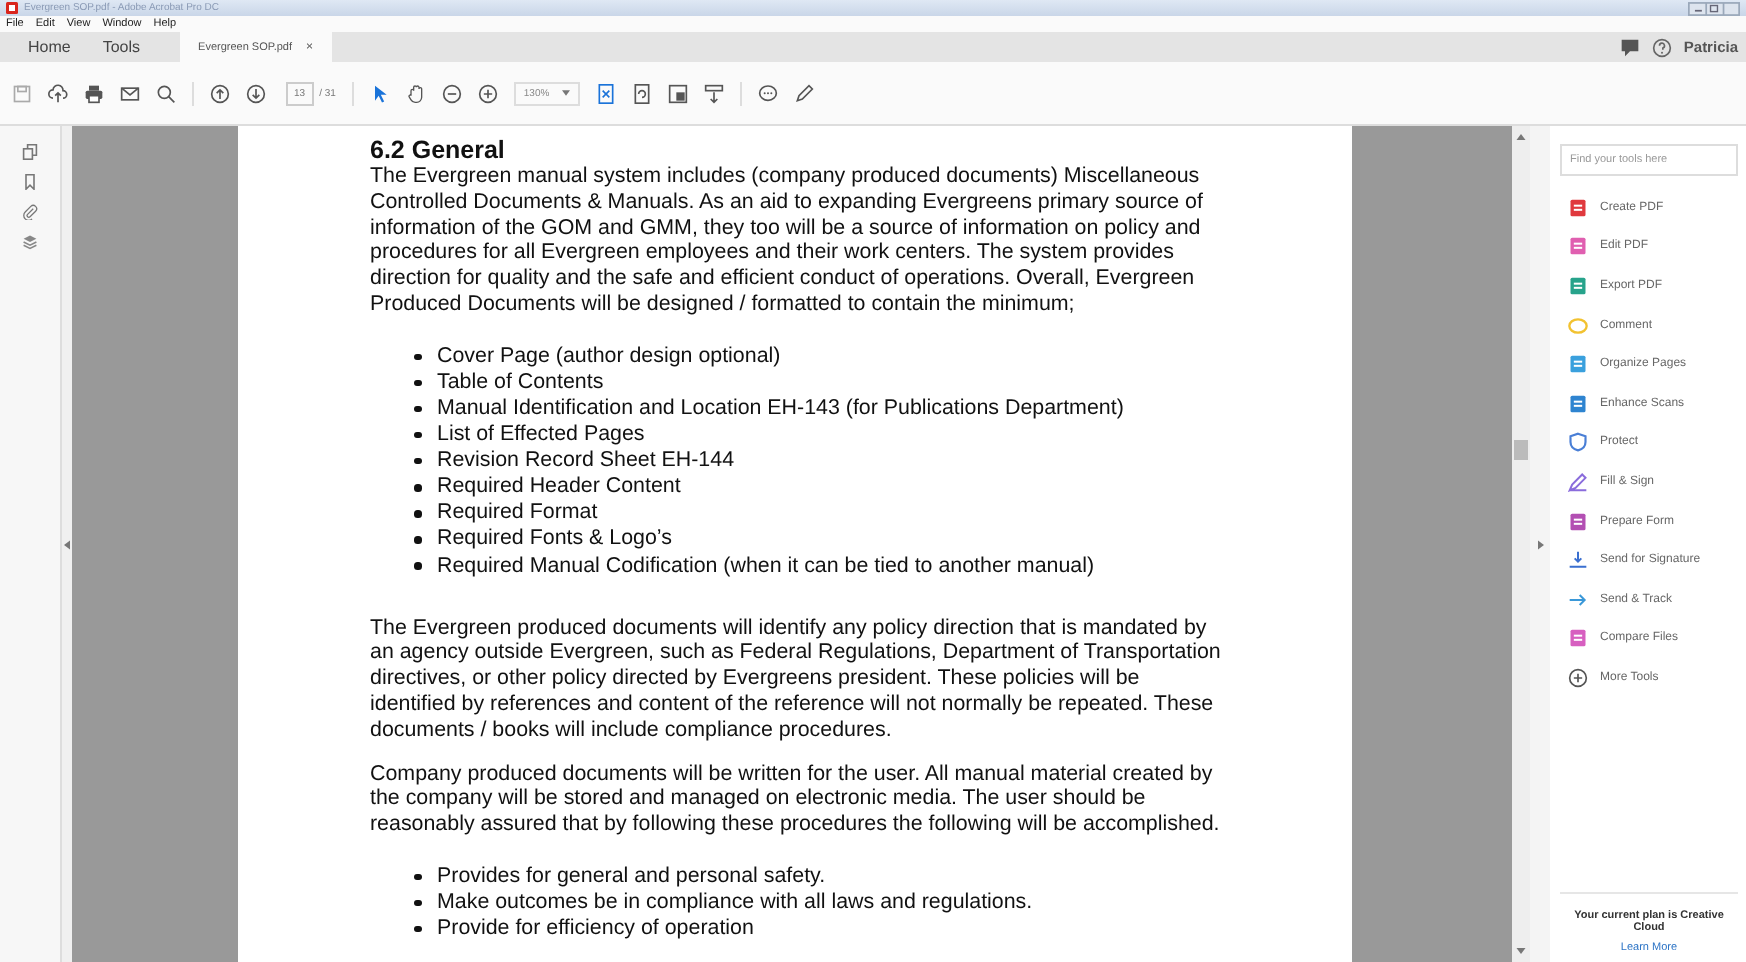 Image resolution: width=1746 pixels, height=962 pixels. What do you see at coordinates (559, 487) in the screenshot?
I see `list-item: Required Header Content` at bounding box center [559, 487].